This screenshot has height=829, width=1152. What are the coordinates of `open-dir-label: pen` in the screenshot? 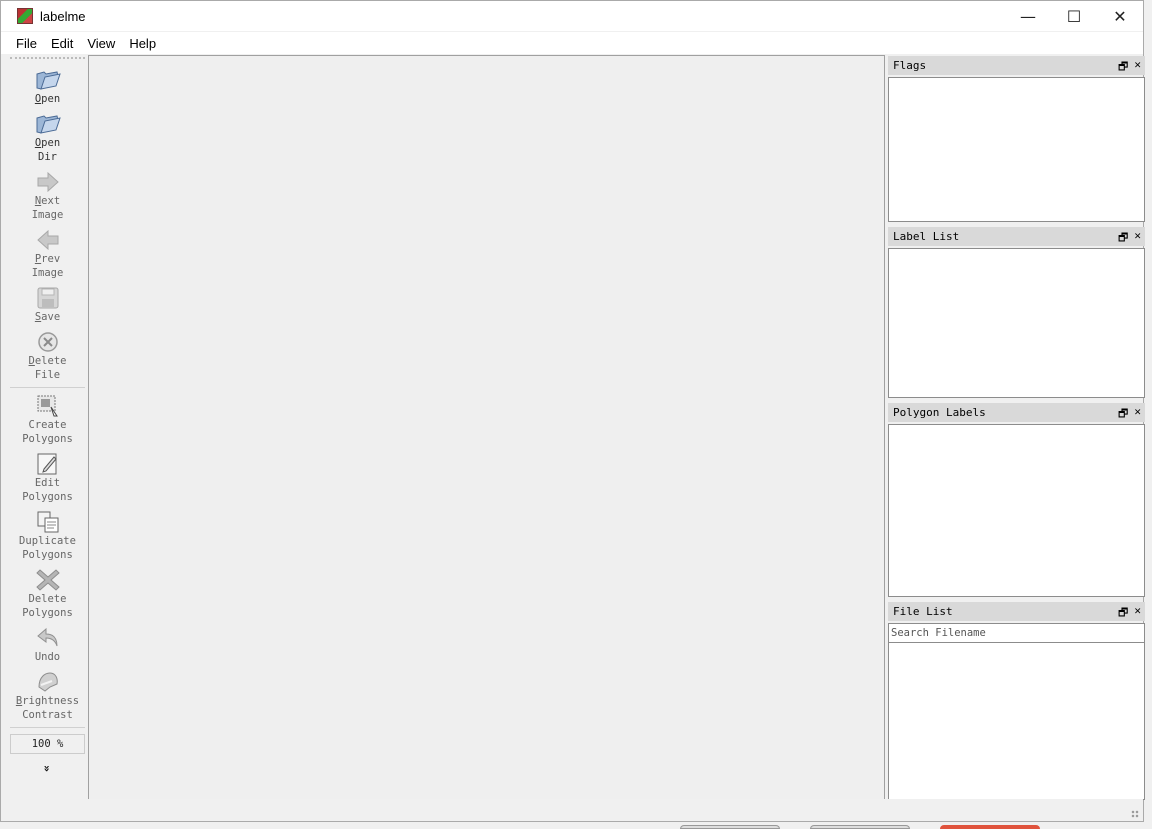 It's located at (51, 143).